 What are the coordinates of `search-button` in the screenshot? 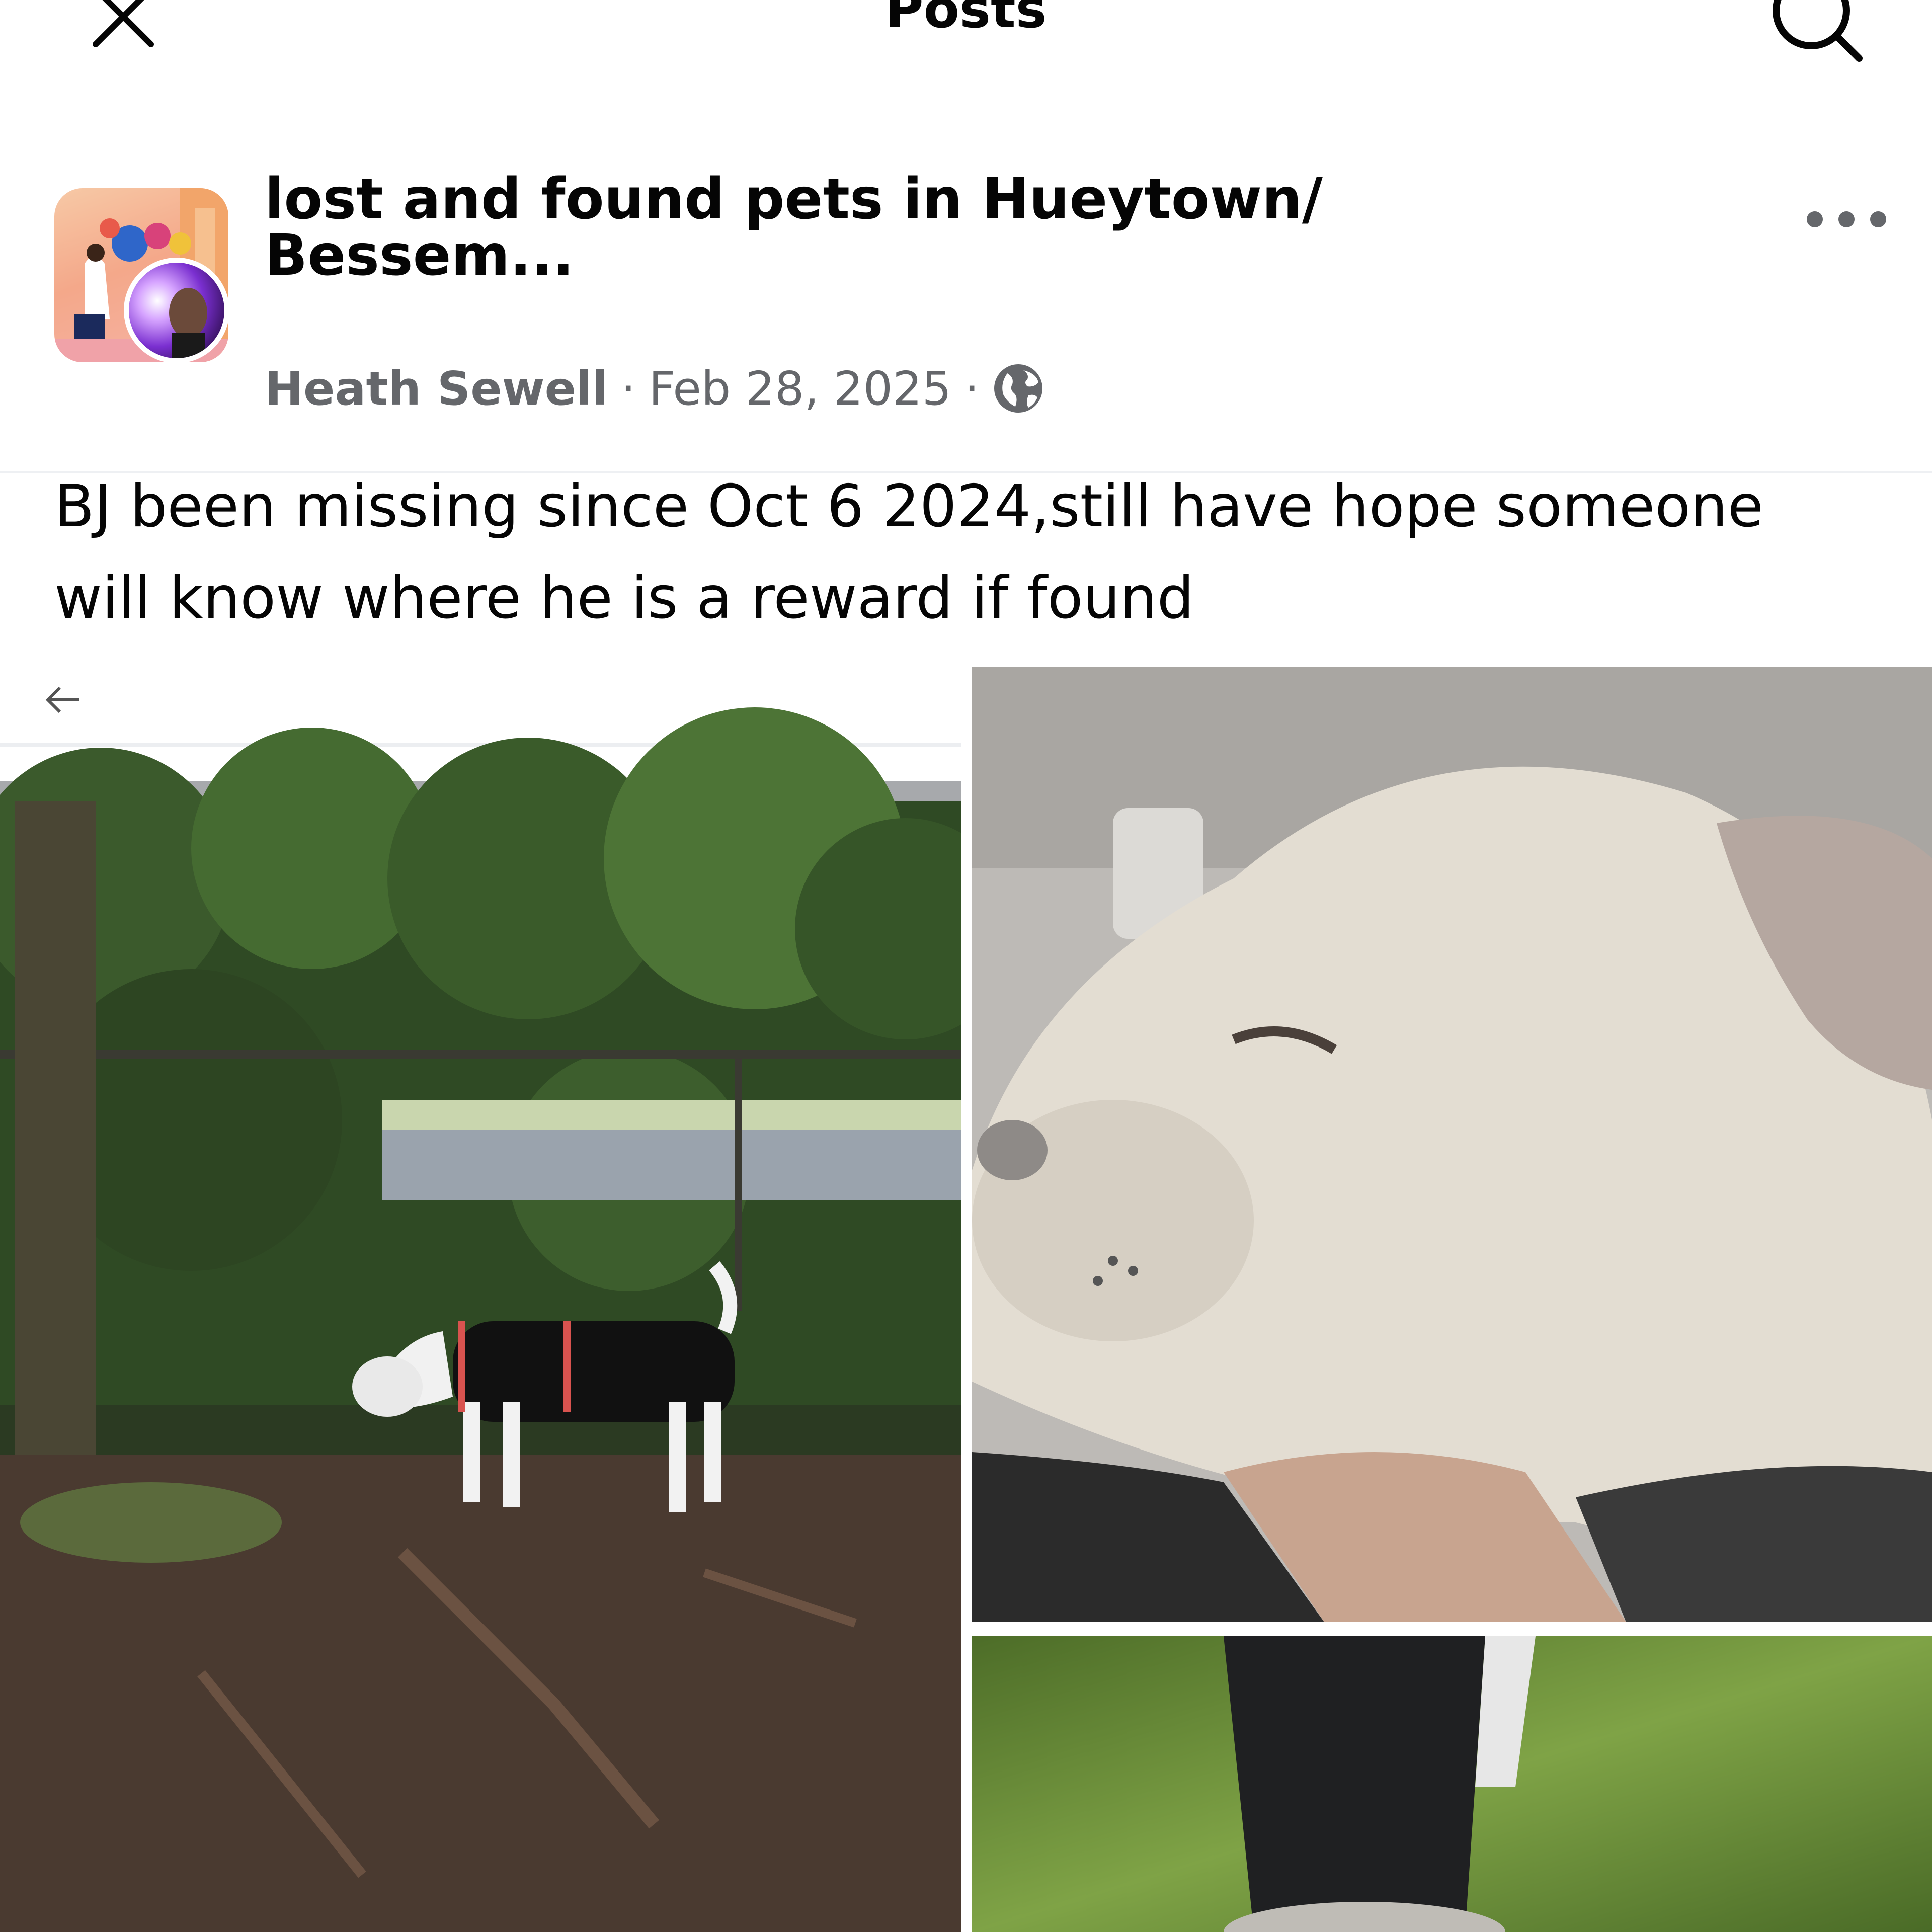 It's located at (1816, 33).